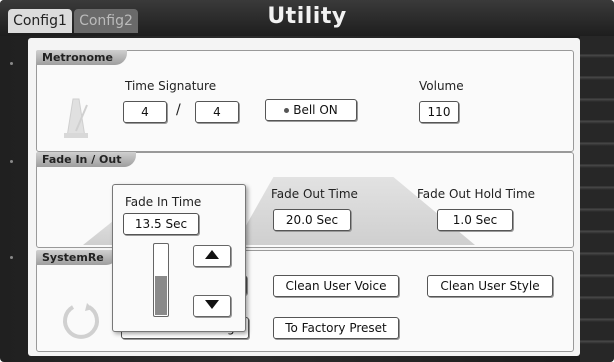 This screenshot has width=614, height=362. What do you see at coordinates (161, 224) in the screenshot?
I see `fade-in-time-value: 13.5 Sec` at bounding box center [161, 224].